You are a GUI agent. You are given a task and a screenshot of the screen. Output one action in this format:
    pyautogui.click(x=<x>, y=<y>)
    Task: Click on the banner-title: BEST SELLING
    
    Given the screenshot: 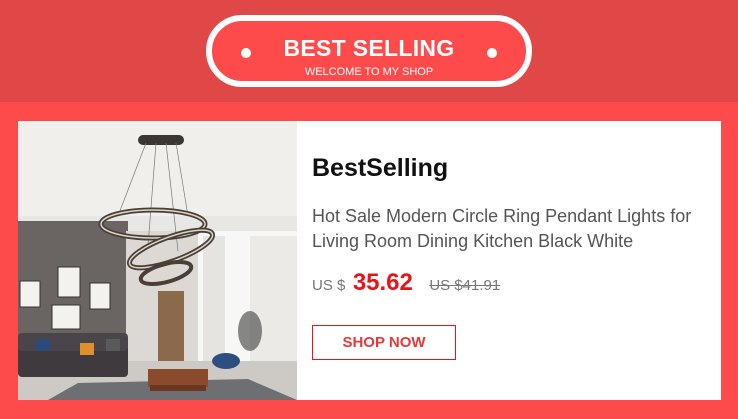 What is the action you would take?
    pyautogui.click(x=369, y=48)
    